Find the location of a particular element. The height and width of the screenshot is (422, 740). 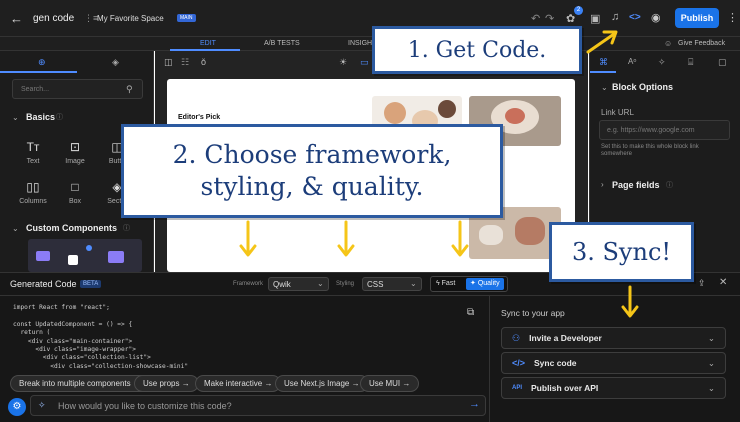

callout-text: 2. Choose framework, is located at coordinates (312, 154).